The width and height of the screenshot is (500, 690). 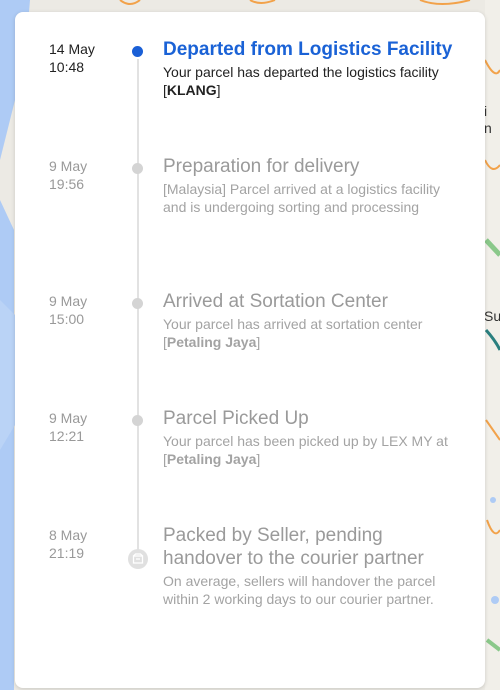 What do you see at coordinates (67, 67) in the screenshot?
I see `event-time: 10:48` at bounding box center [67, 67].